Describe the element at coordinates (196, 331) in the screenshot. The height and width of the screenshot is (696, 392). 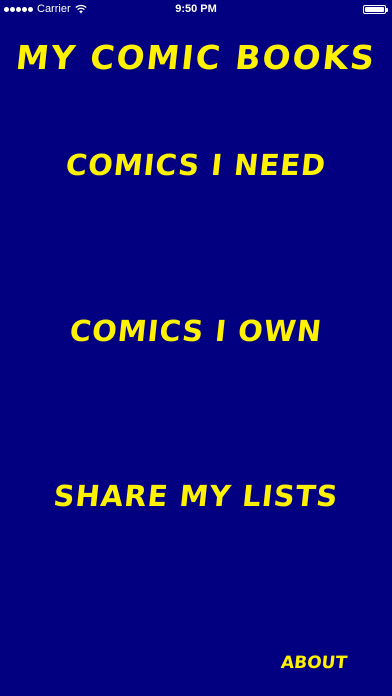
I see `comics-i-own-button: Comics I Own` at that location.